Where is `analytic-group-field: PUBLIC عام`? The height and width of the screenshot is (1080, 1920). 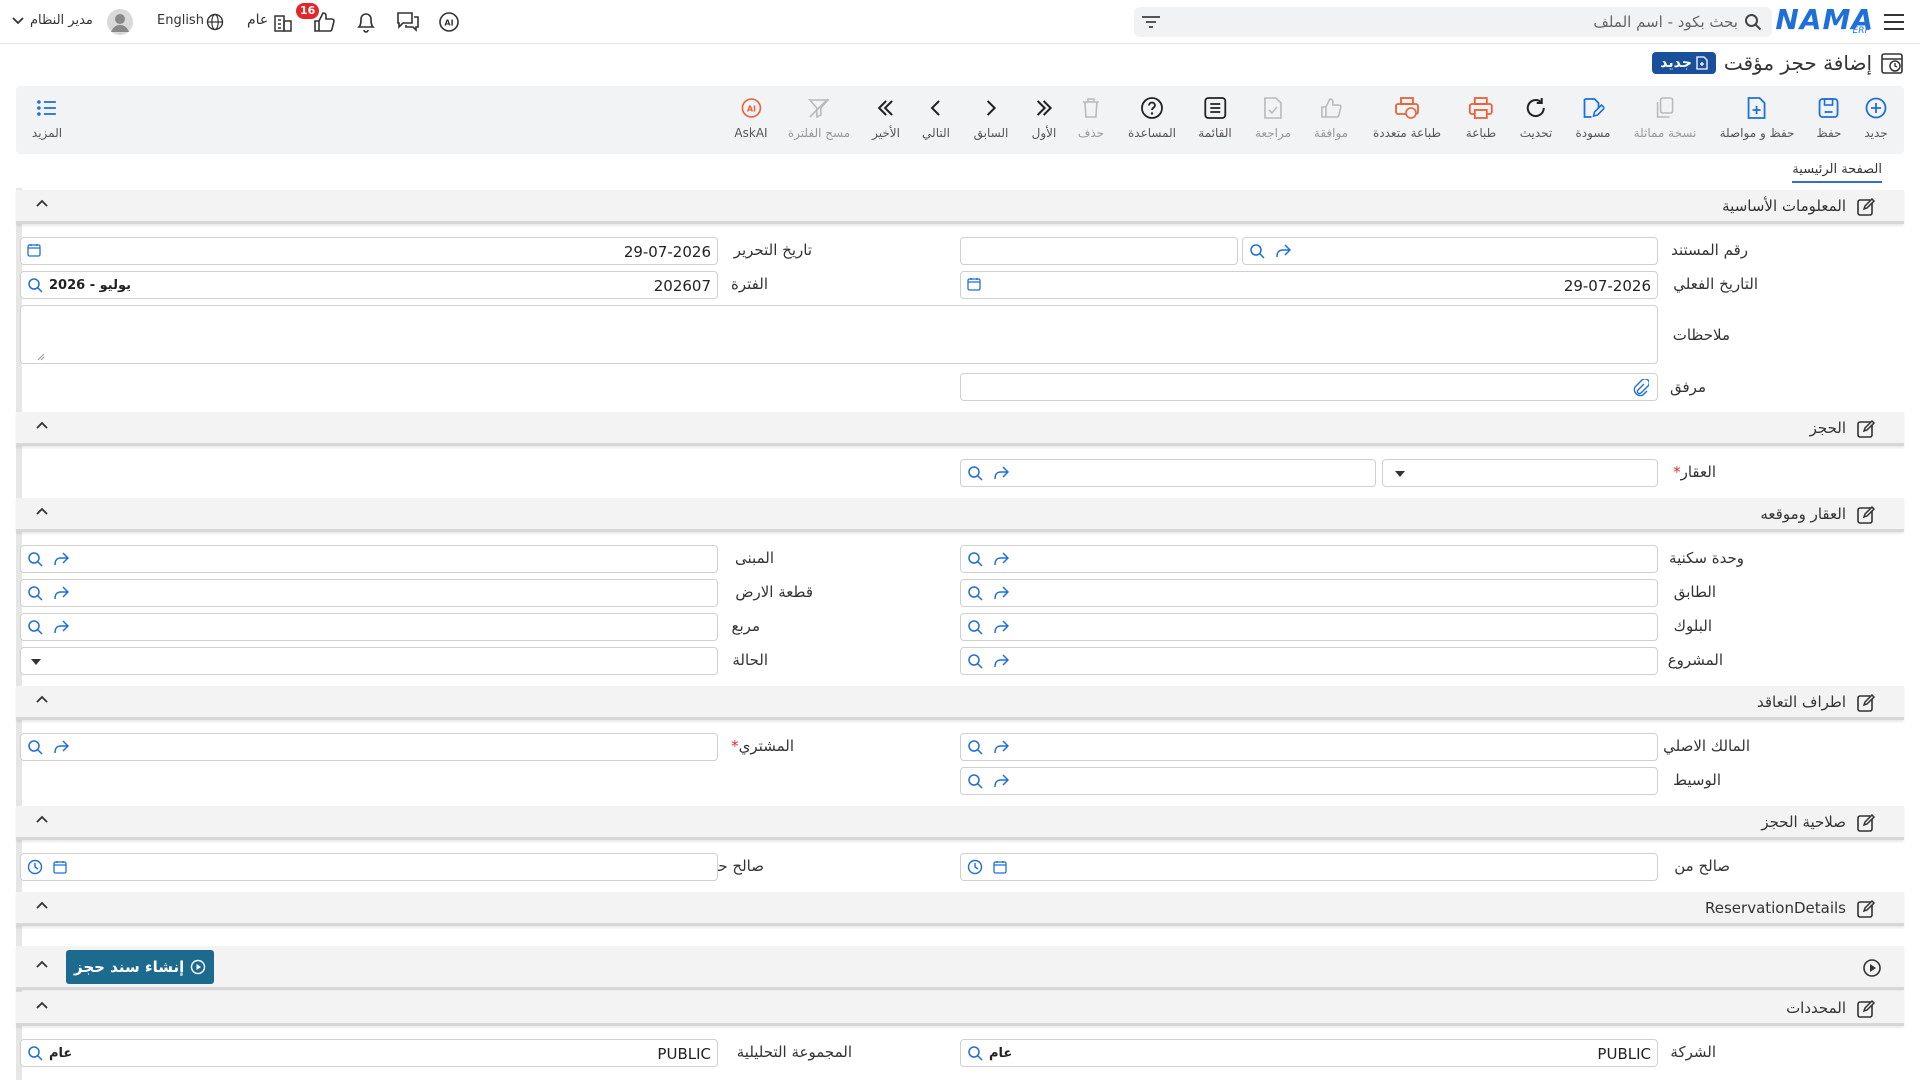
analytic-group-field: PUBLIC عام is located at coordinates (369, 1053).